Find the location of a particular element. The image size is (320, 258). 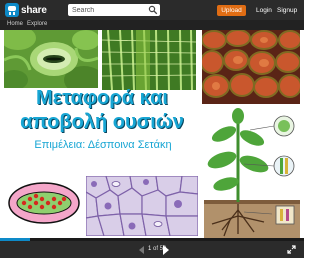

search-input is located at coordinates (108, 10).